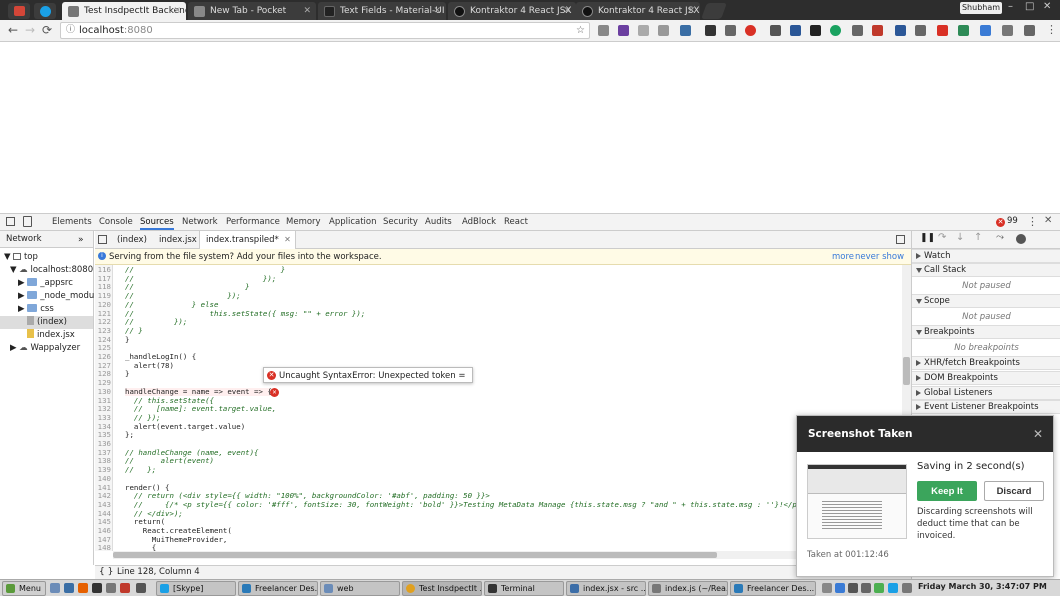  Describe the element at coordinates (1032, 221) in the screenshot. I see `devtools-menu-icon: ⋮` at that location.